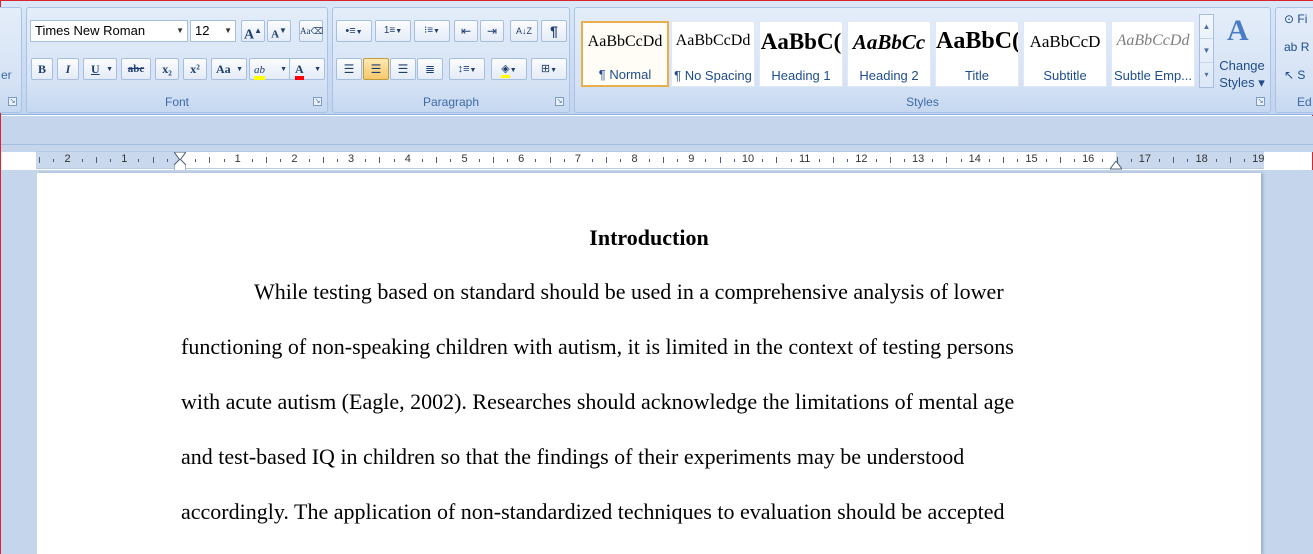 This screenshot has width=1313, height=554. What do you see at coordinates (559, 101) in the screenshot?
I see `paragraph-launcher-icon: ↘` at bounding box center [559, 101].